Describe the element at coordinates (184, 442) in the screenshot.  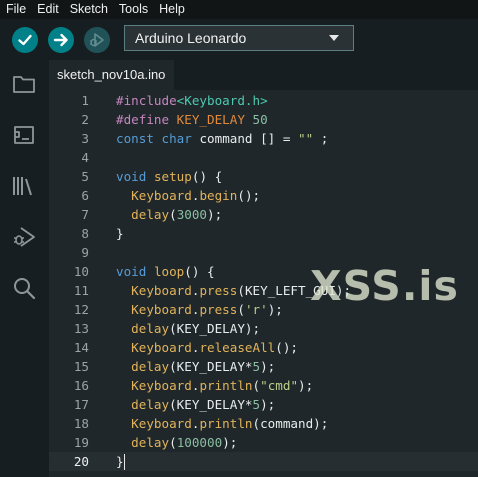
I see `code-line: delay(100000);` at that location.